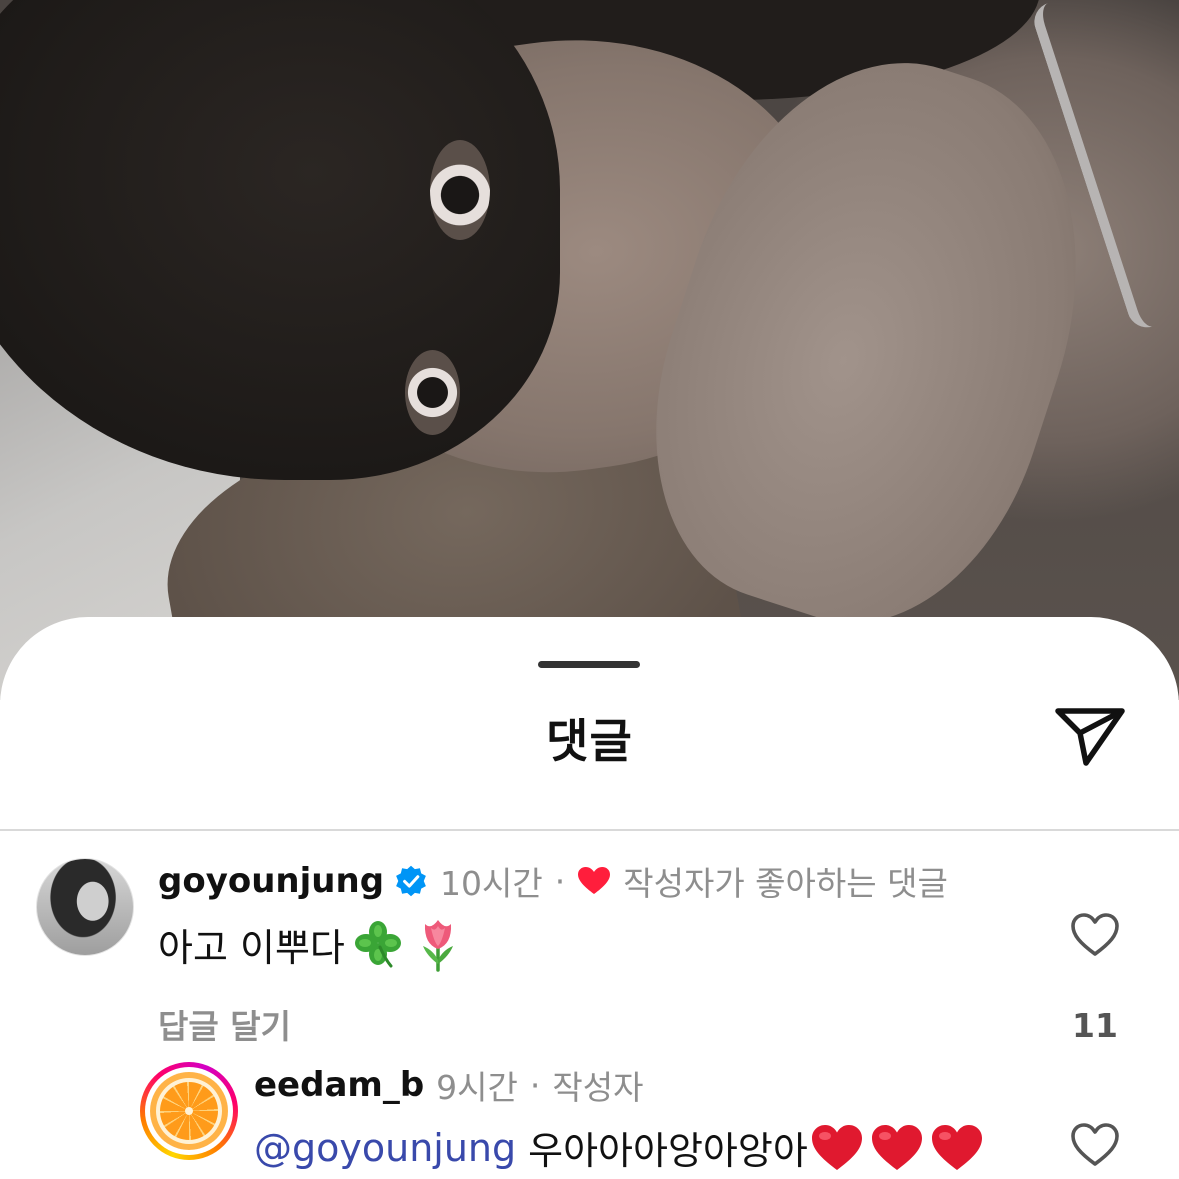  What do you see at coordinates (668, 1151) in the screenshot?
I see `comment-text: 우아아아앙아앙아` at bounding box center [668, 1151].